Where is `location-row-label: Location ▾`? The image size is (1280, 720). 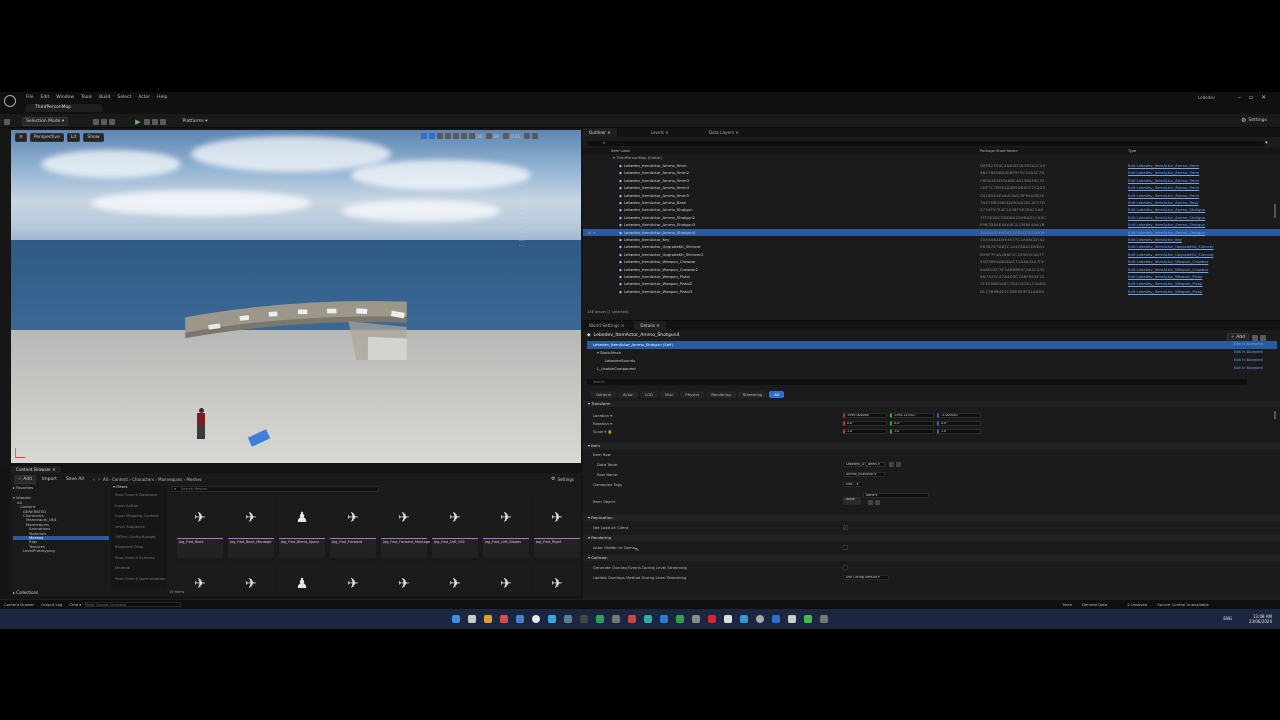 location-row-label: Location ▾ is located at coordinates (602, 415).